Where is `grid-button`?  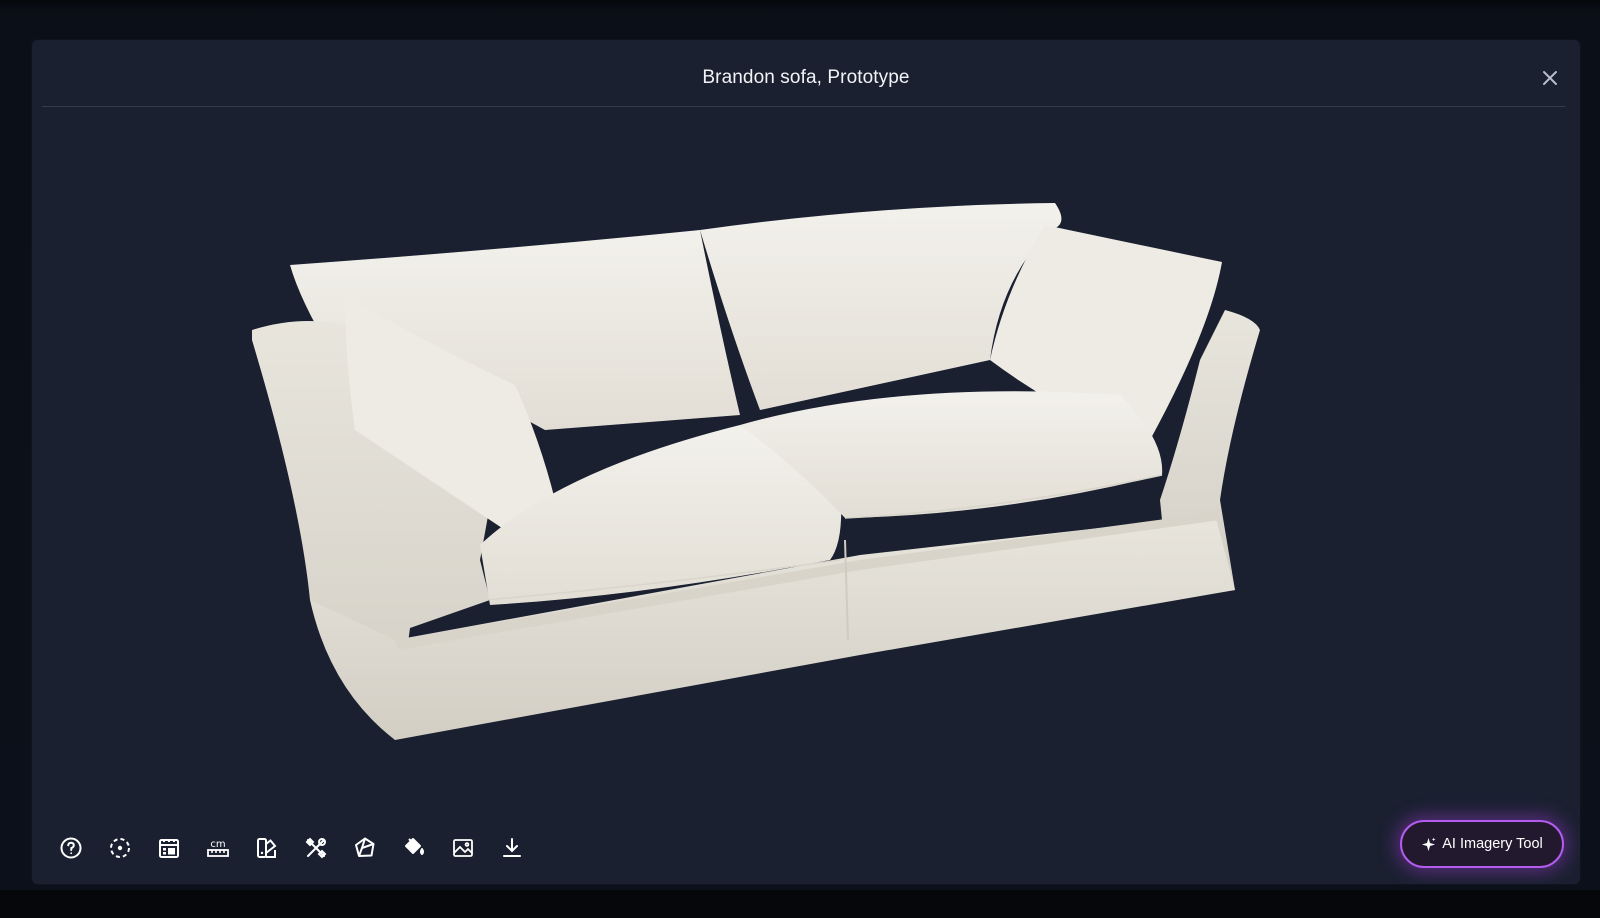
grid-button is located at coordinates (168, 848).